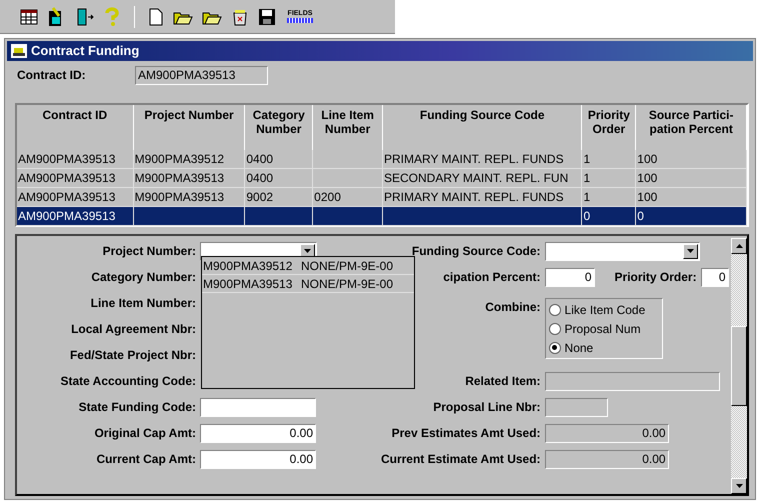  I want to click on field-label: Category Number:, so click(143, 277).